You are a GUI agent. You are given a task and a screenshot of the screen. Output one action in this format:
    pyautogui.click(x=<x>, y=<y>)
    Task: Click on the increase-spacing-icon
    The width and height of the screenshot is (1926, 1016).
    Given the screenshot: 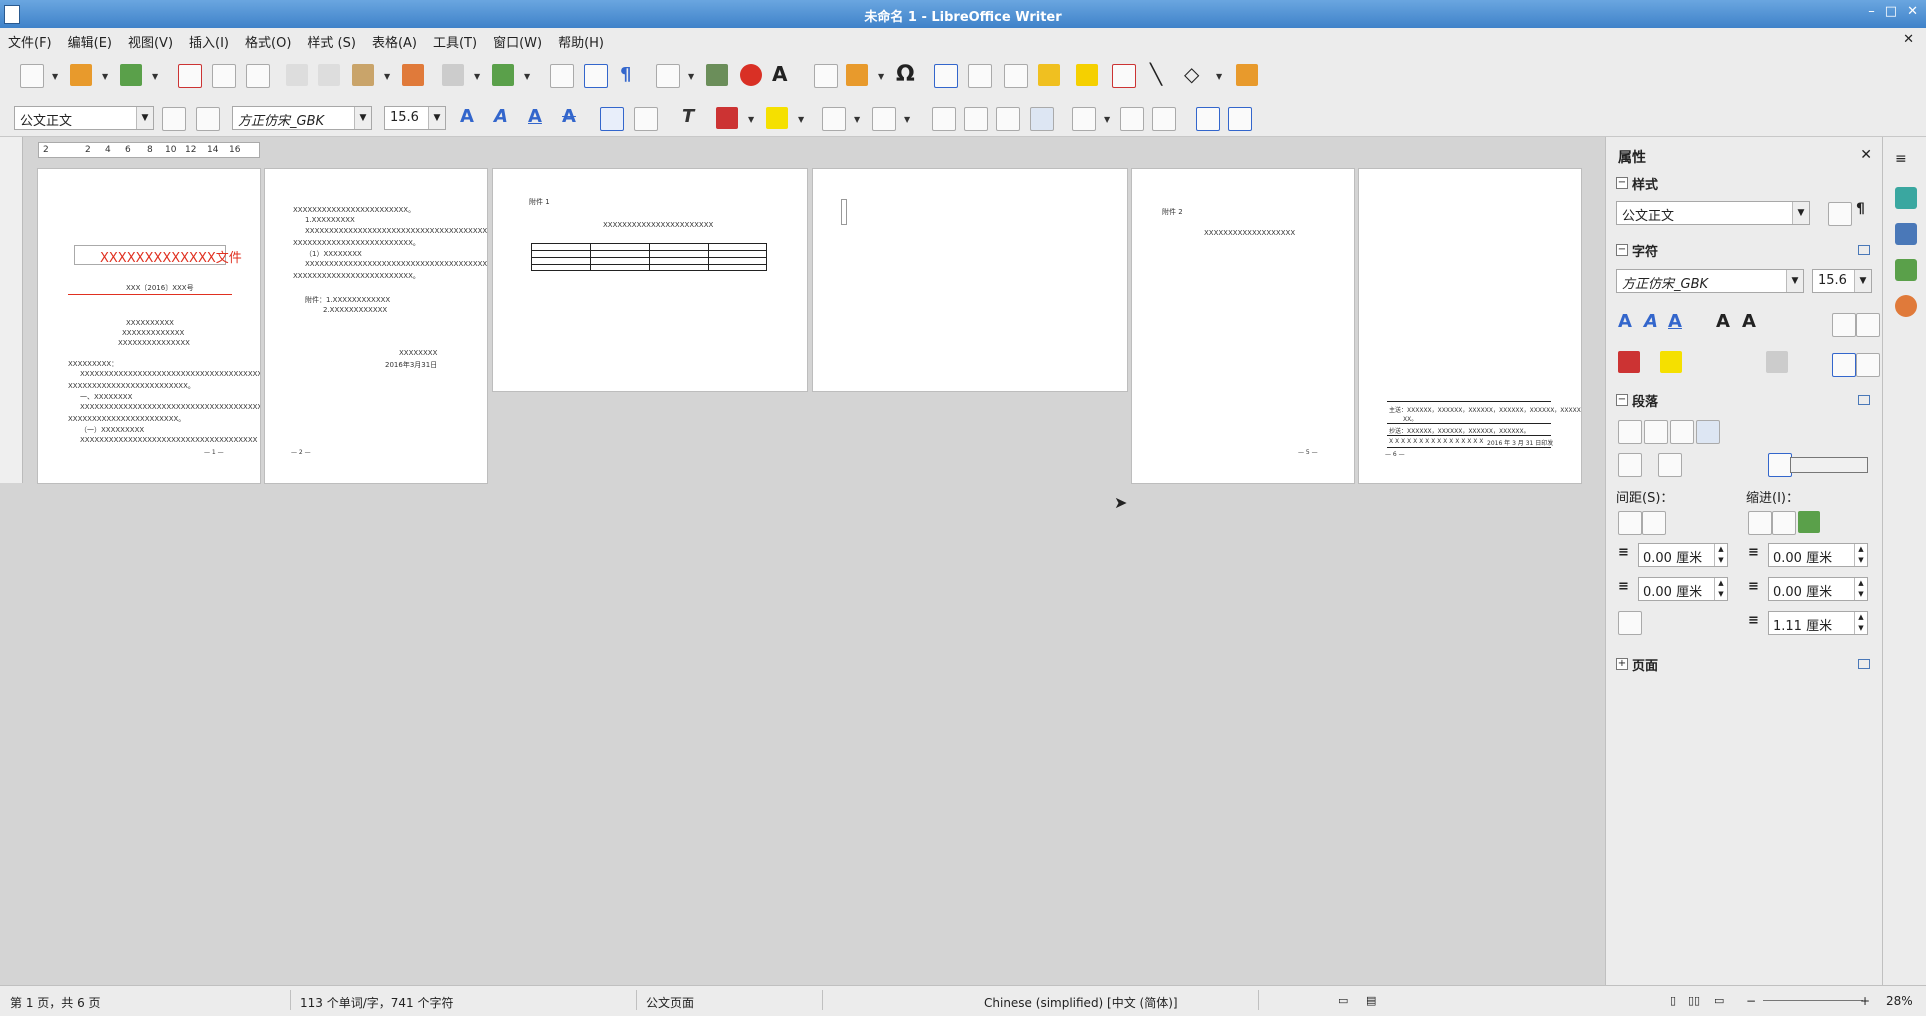 What is the action you would take?
    pyautogui.click(x=1630, y=523)
    